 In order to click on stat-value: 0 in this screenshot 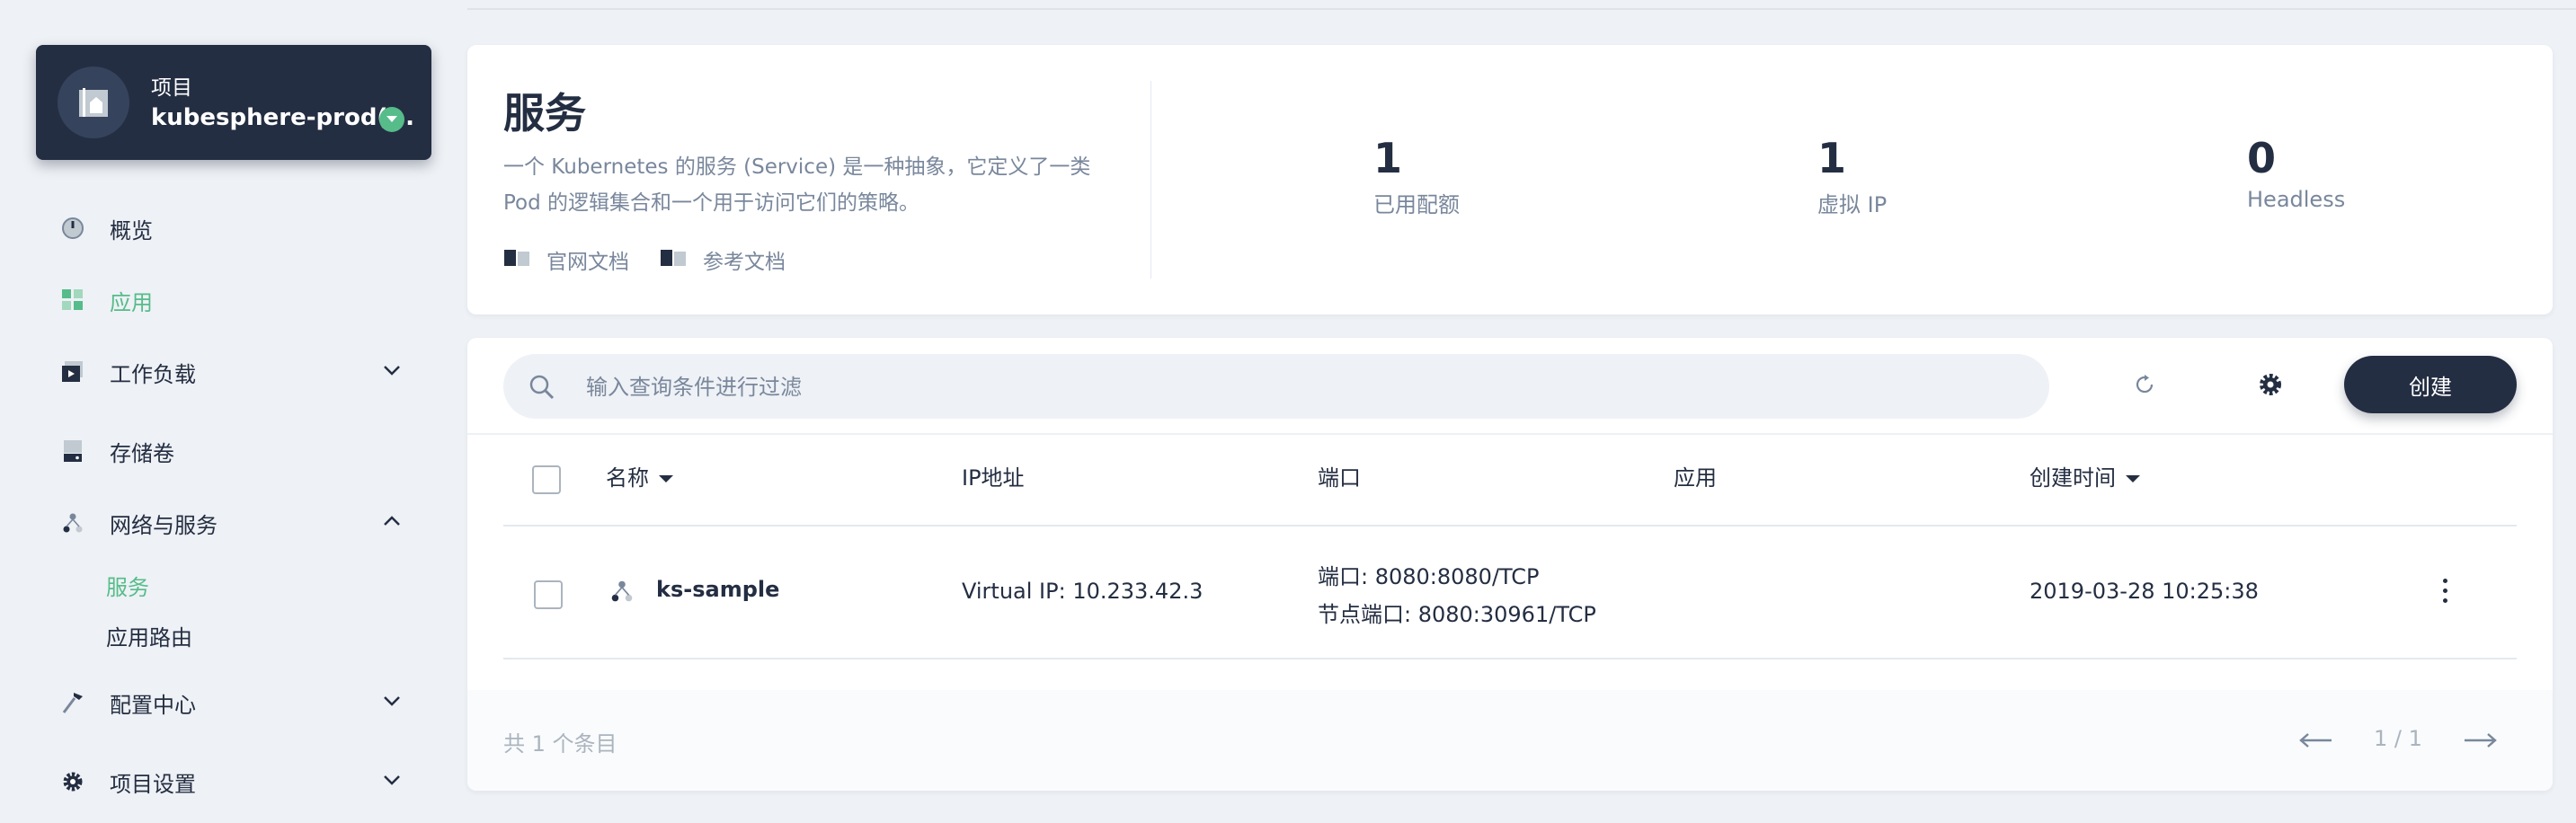, I will do `click(2262, 158)`.